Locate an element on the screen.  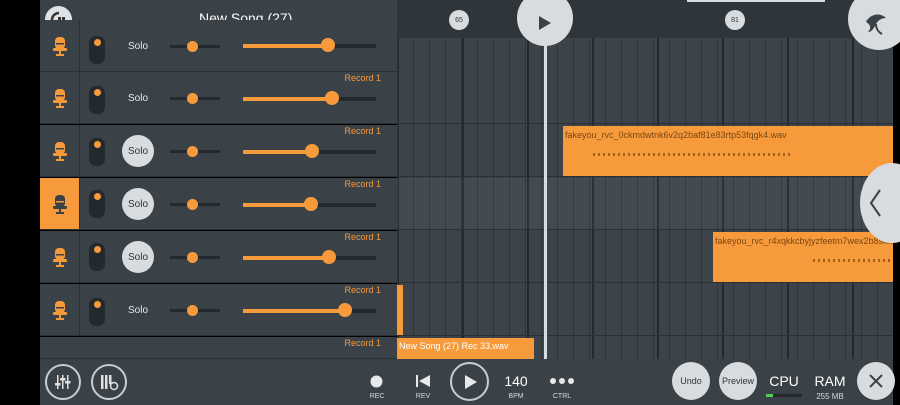
rewind-button is located at coordinates (423, 381).